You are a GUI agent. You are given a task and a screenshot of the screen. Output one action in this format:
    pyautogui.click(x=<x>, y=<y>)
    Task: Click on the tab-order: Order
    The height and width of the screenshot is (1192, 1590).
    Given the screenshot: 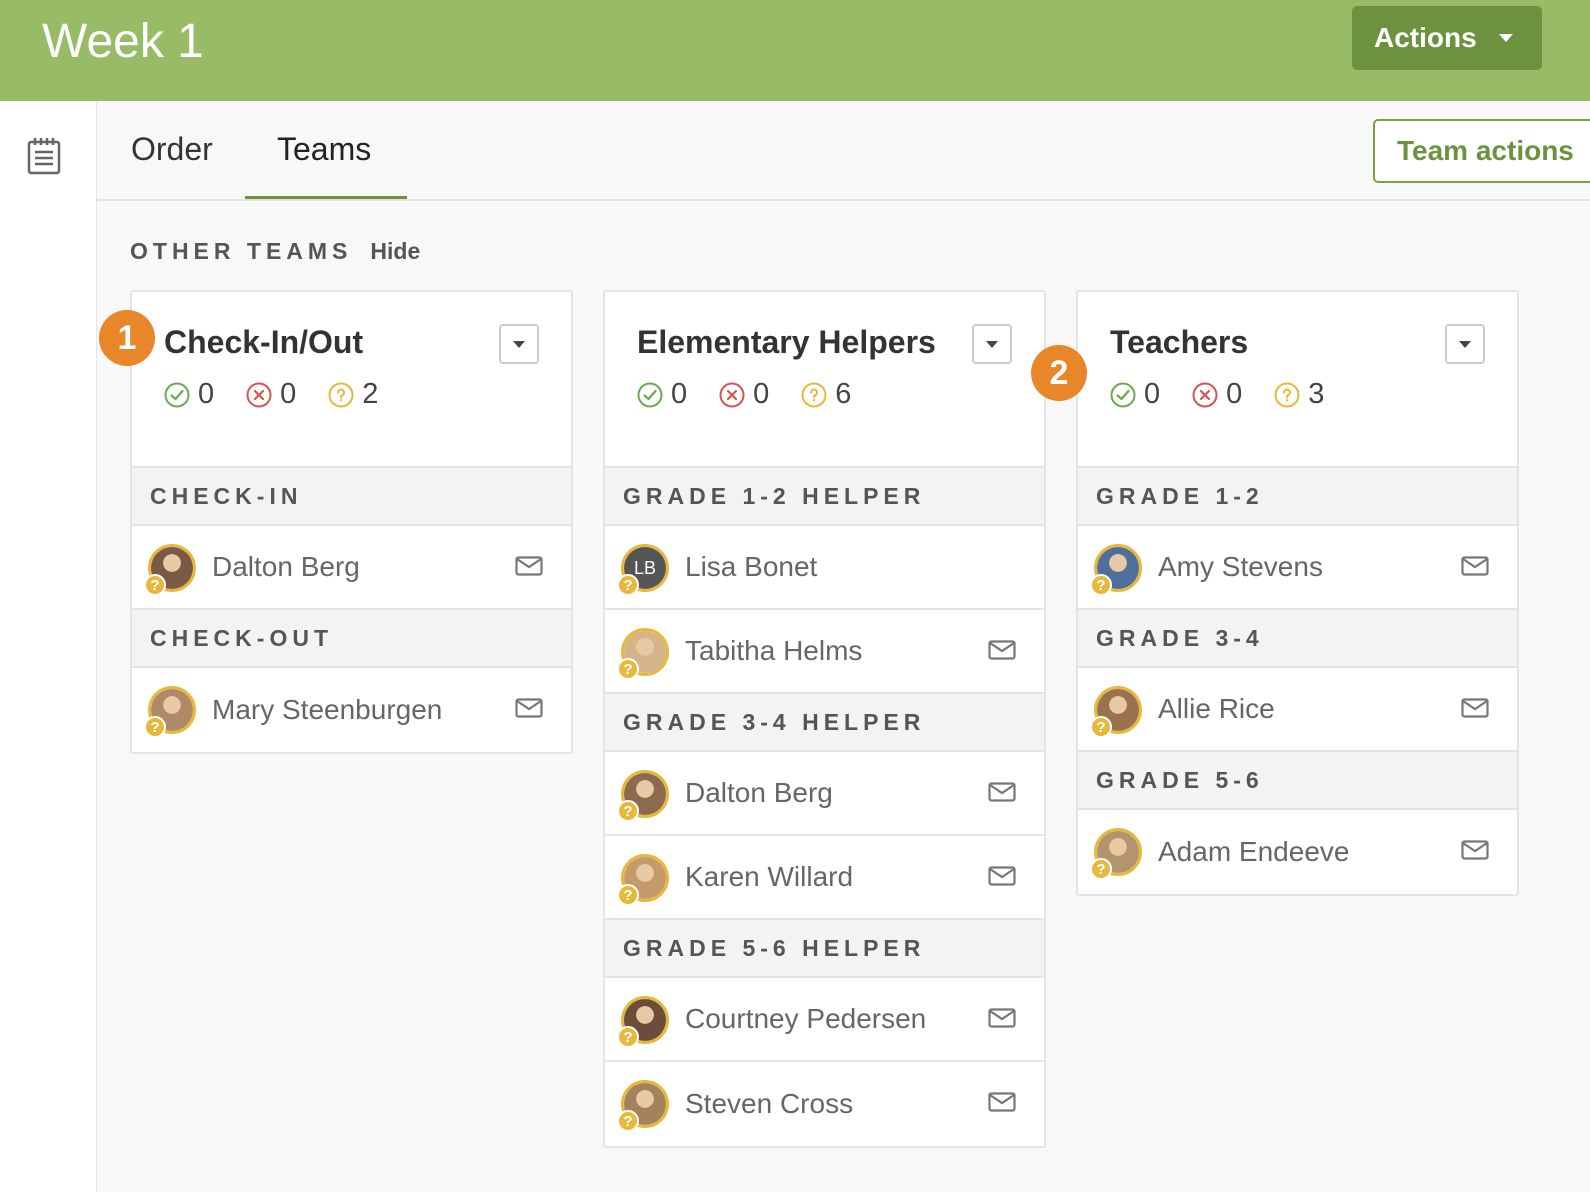 What is the action you would take?
    pyautogui.click(x=172, y=149)
    